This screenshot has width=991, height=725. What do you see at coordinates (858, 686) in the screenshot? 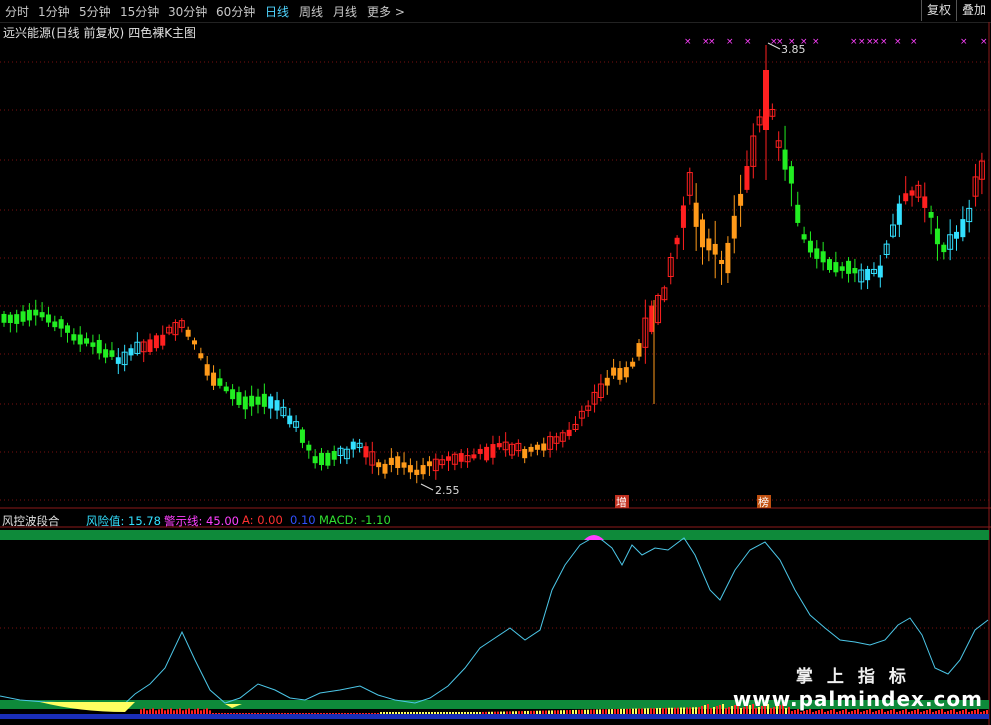
I see `watermark: 掌上指标 www.palmindex.com` at bounding box center [858, 686].